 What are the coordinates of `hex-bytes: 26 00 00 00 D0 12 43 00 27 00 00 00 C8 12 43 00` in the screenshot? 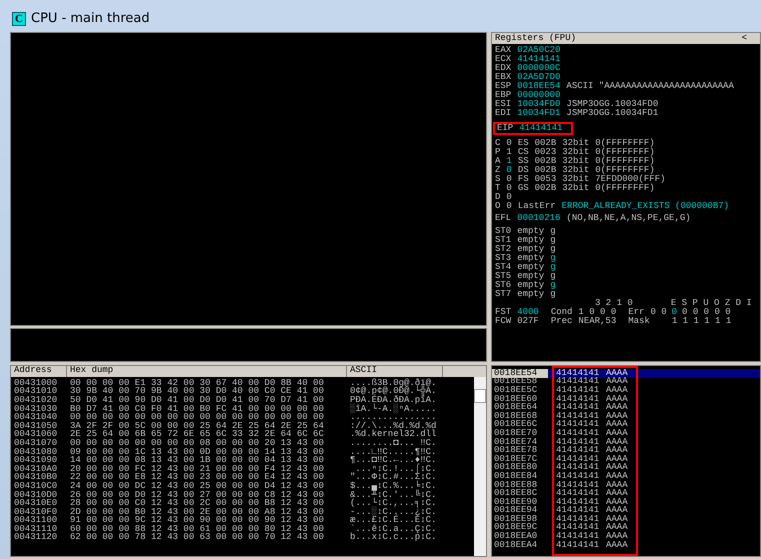 It's located at (197, 495).